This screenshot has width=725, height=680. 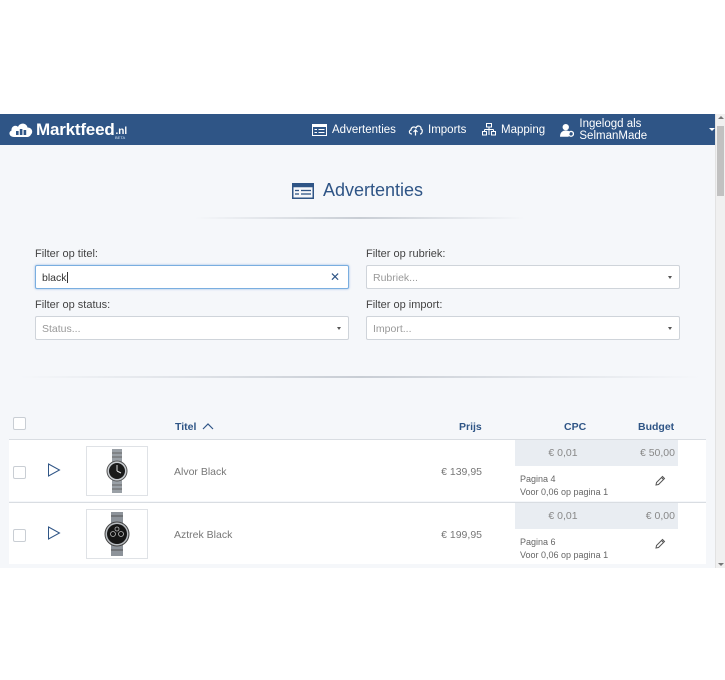 I want to click on filter-title-label: Filter op titel:, so click(x=66, y=254).